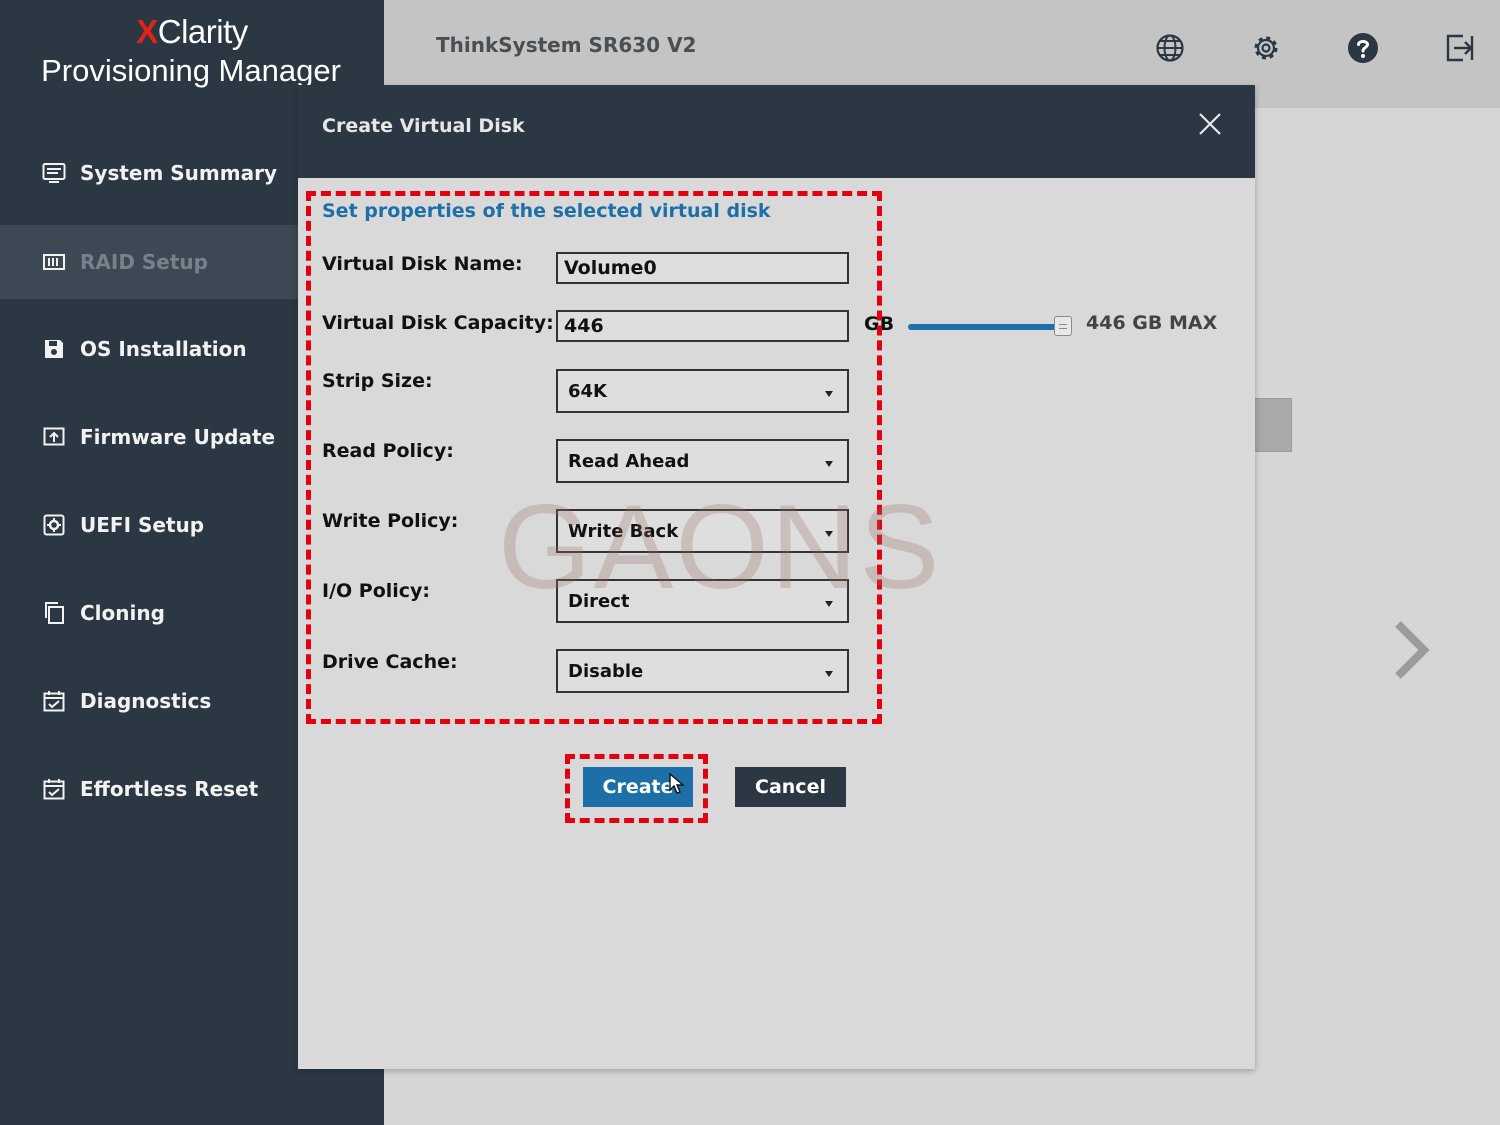  I want to click on sidebar-item-firmware-update: Firmware Update, so click(150, 437).